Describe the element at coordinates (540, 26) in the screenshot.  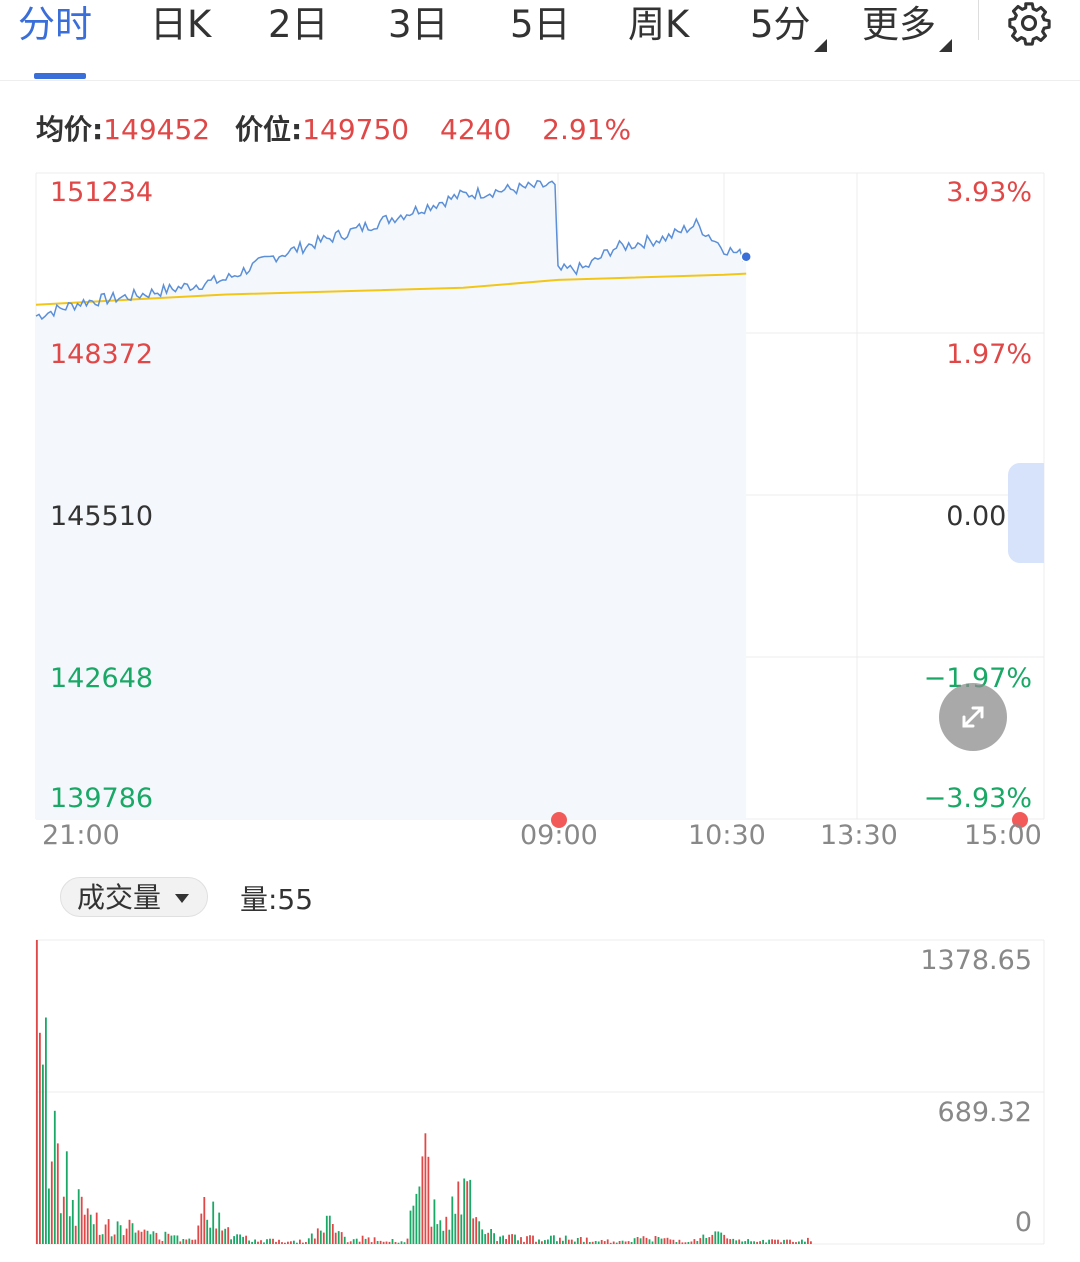
I see `tab-5-day: 5日` at that location.